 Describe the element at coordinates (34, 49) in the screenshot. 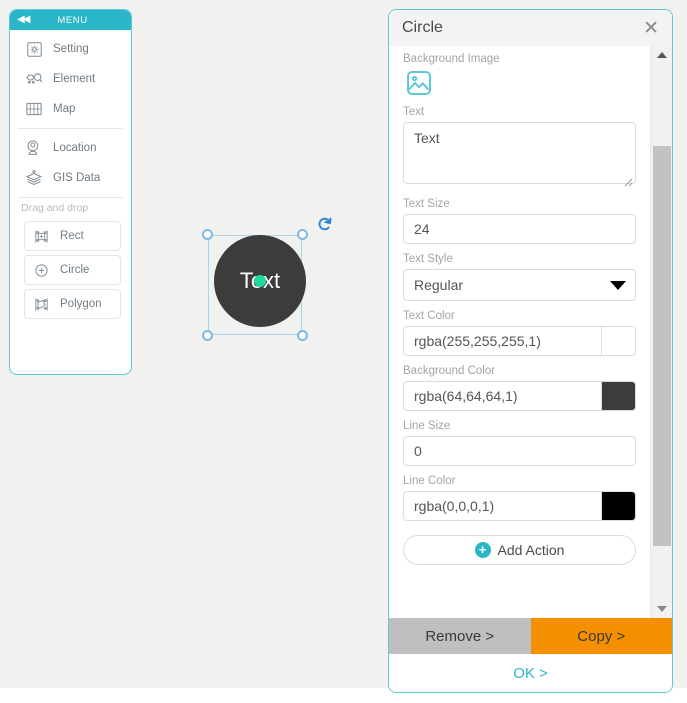

I see `gear-icon` at that location.